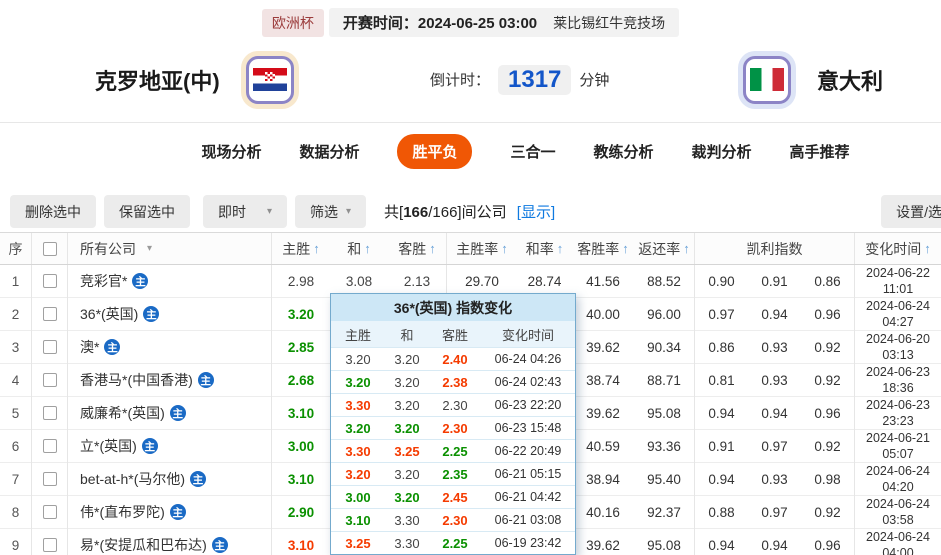 This screenshot has width=941, height=555. What do you see at coordinates (417, 248) in the screenshot?
I see `col-away-win: 客胜 ↑` at bounding box center [417, 248].